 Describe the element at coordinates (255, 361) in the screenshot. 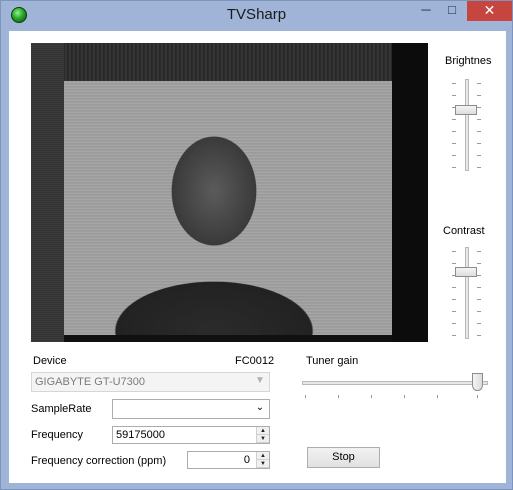

I see `device-chip-label: FC0012` at that location.